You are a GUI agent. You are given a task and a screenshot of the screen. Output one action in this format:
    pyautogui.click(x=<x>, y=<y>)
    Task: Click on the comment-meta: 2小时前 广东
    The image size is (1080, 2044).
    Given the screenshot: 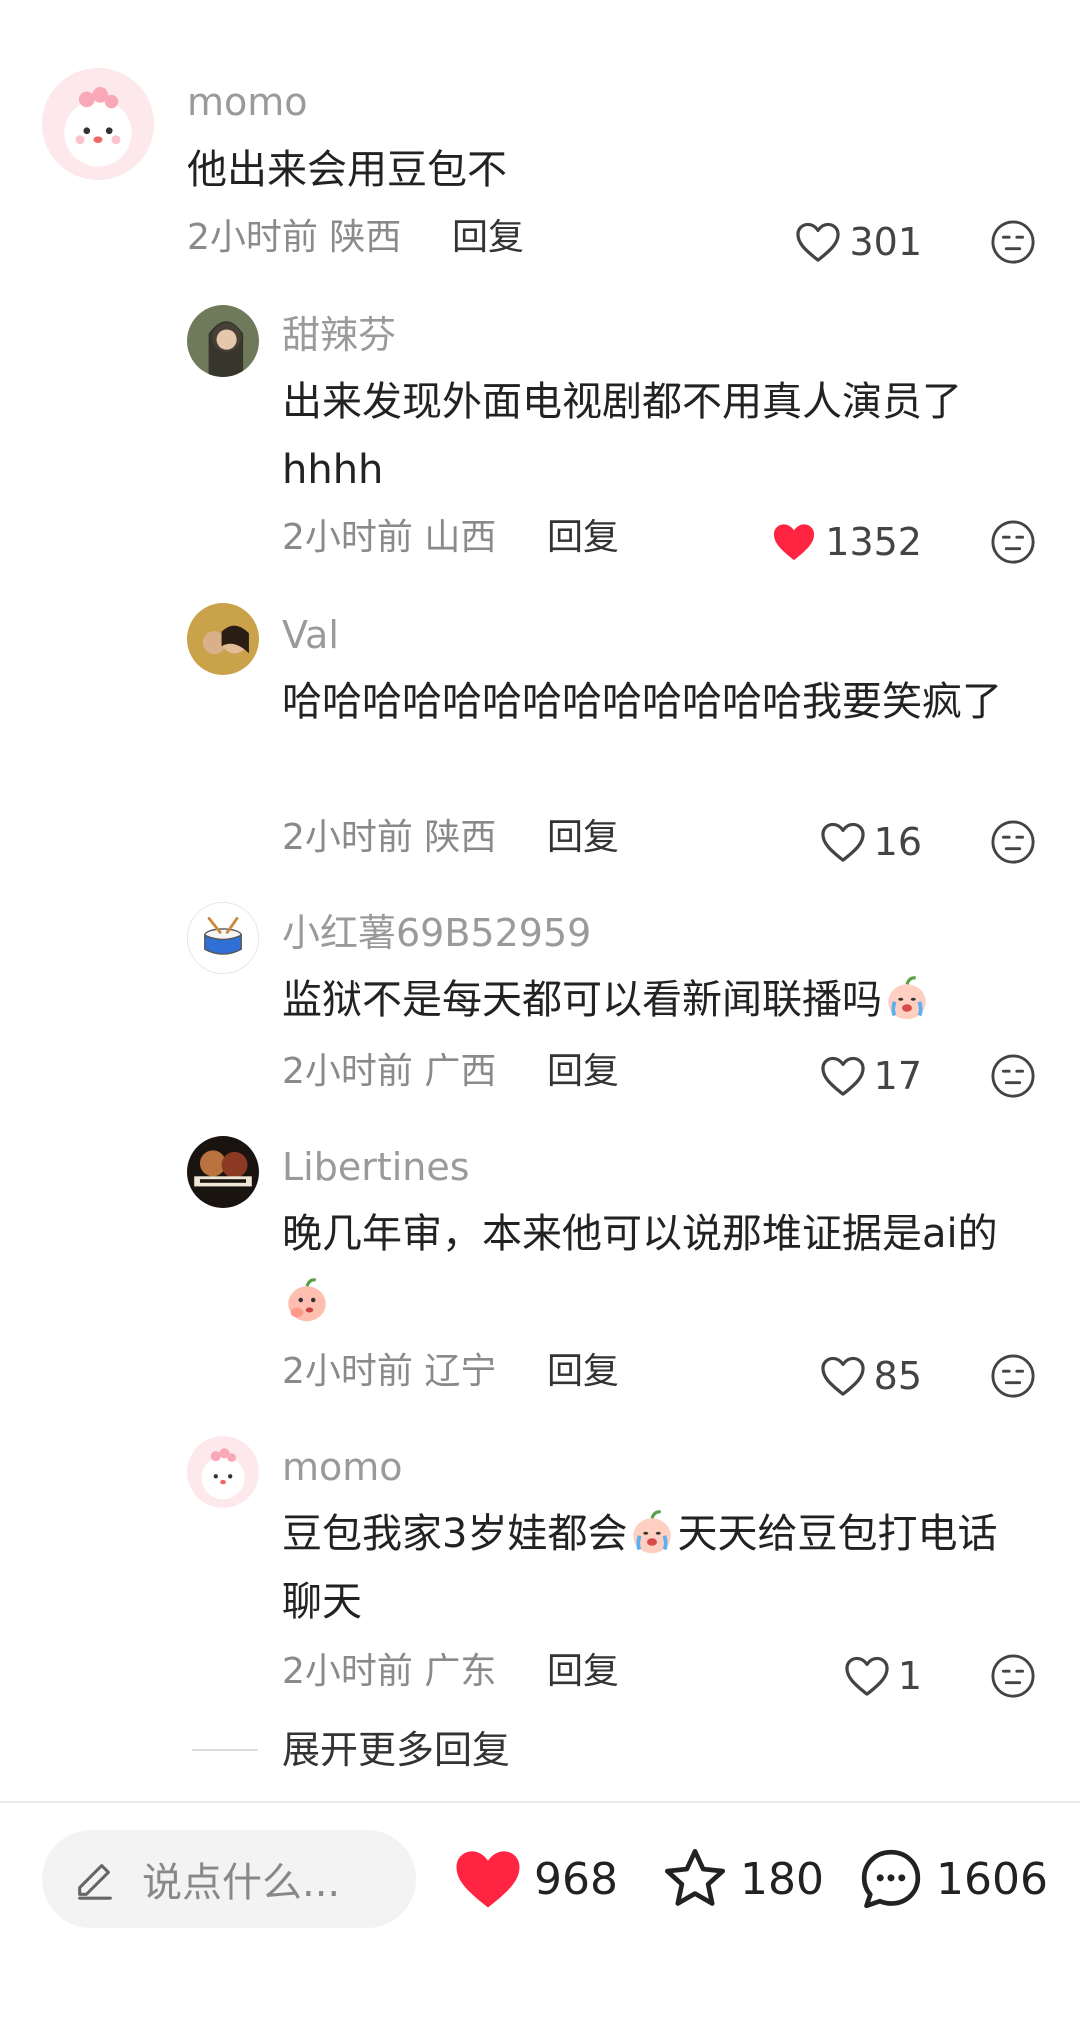 What is the action you would take?
    pyautogui.click(x=389, y=1672)
    